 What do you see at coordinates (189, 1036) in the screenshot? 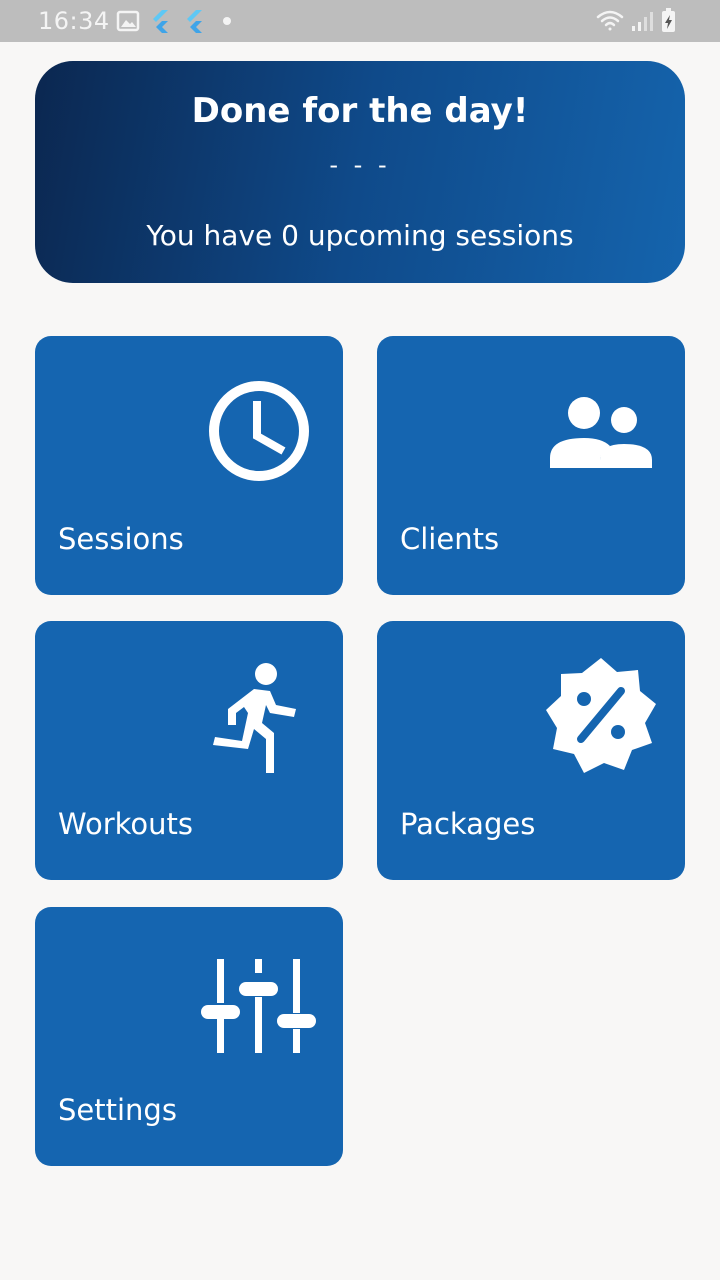
I see `tile-settings: Settings` at bounding box center [189, 1036].